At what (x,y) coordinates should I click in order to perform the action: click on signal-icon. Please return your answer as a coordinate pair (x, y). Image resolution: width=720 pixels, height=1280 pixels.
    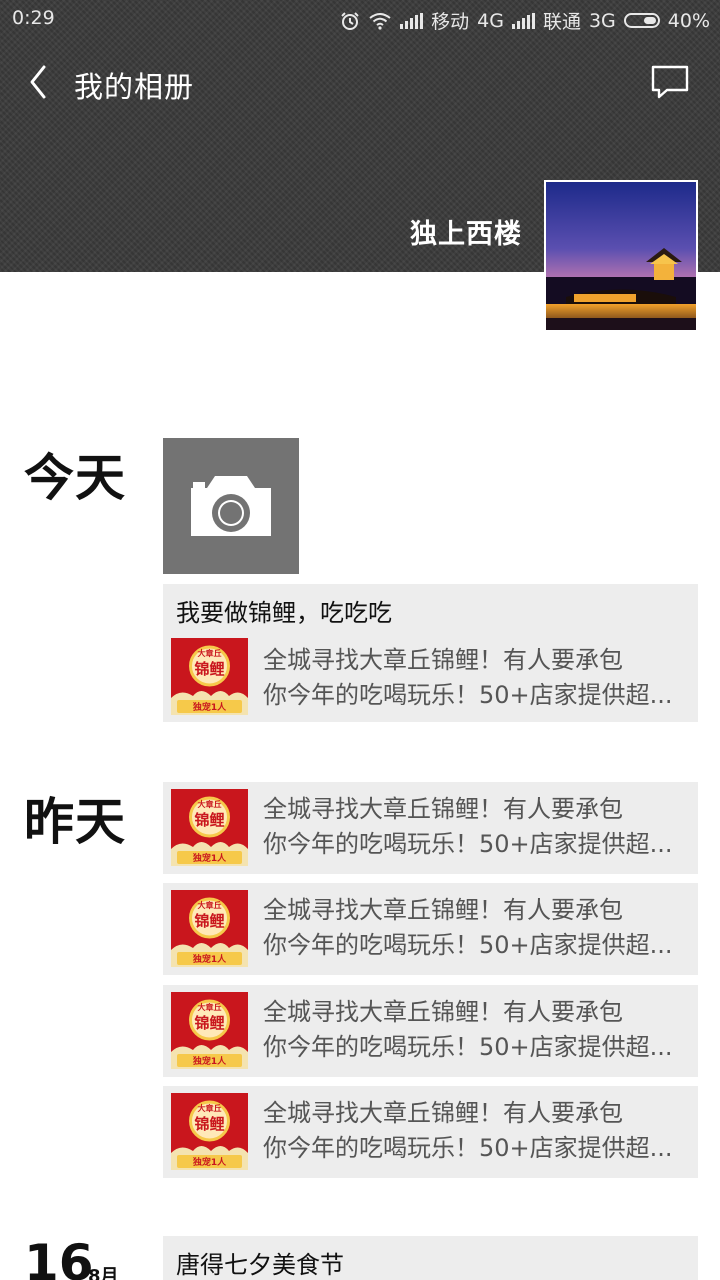
    Looking at the image, I should click on (523, 20).